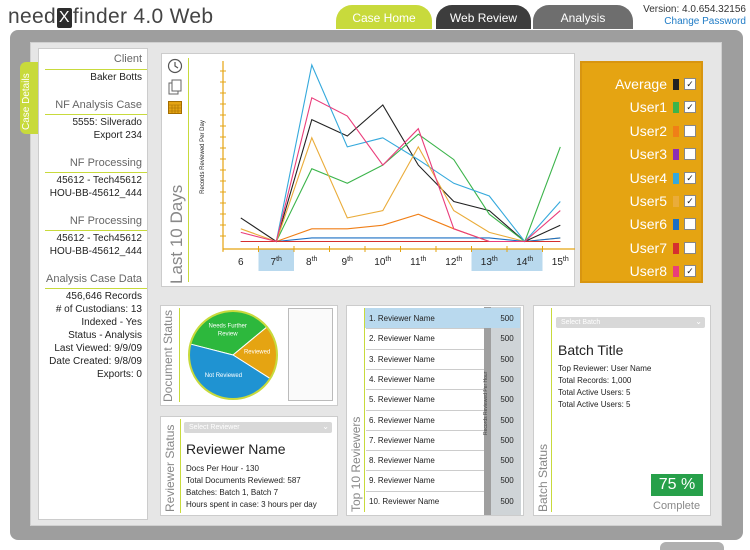  What do you see at coordinates (176, 234) in the screenshot?
I see `graph-period-title: Last 10 Days` at bounding box center [176, 234].